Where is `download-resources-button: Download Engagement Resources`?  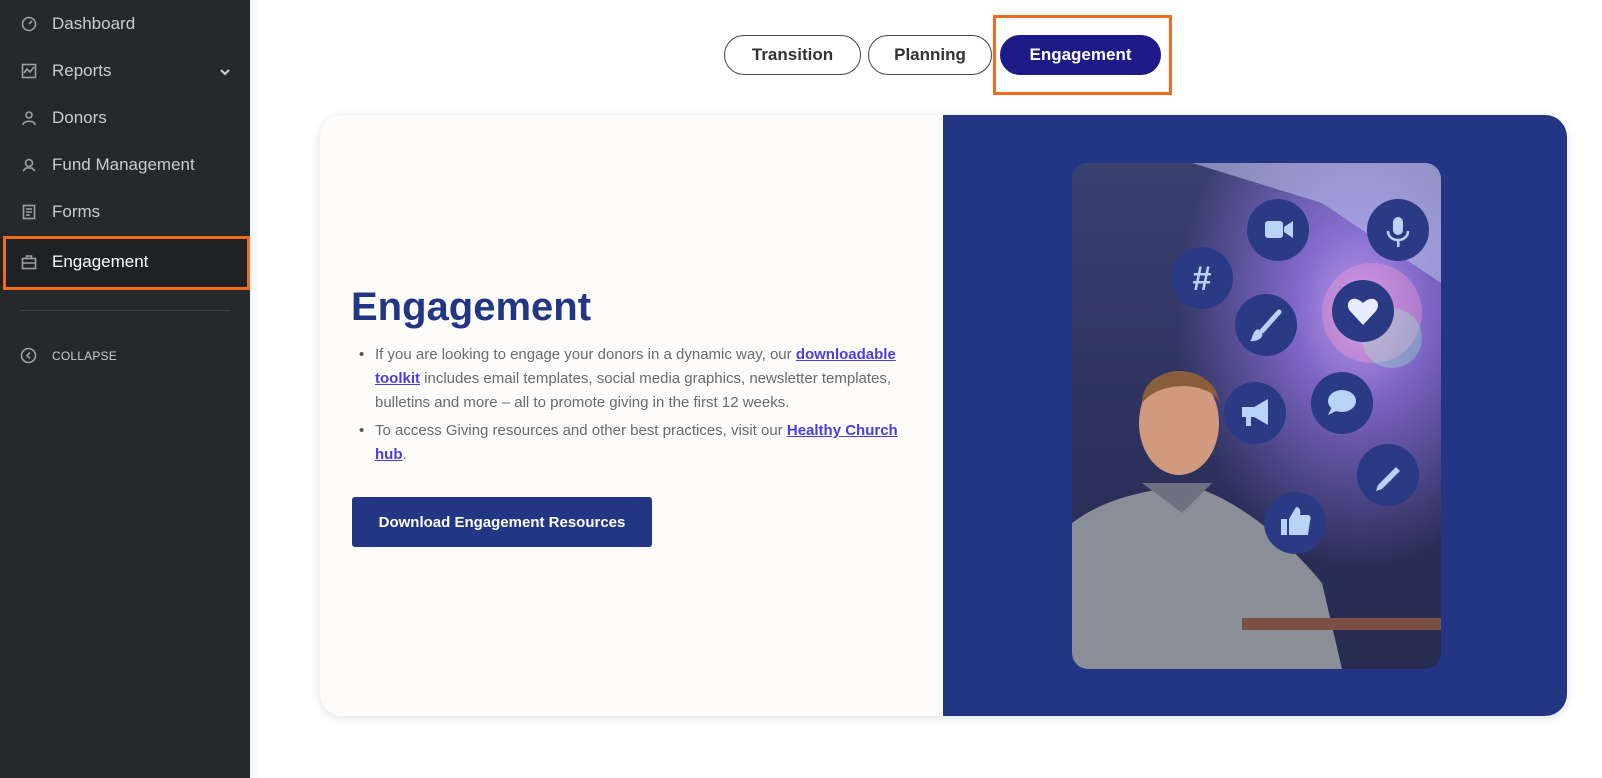
download-resources-button: Download Engagement Resources is located at coordinates (502, 522).